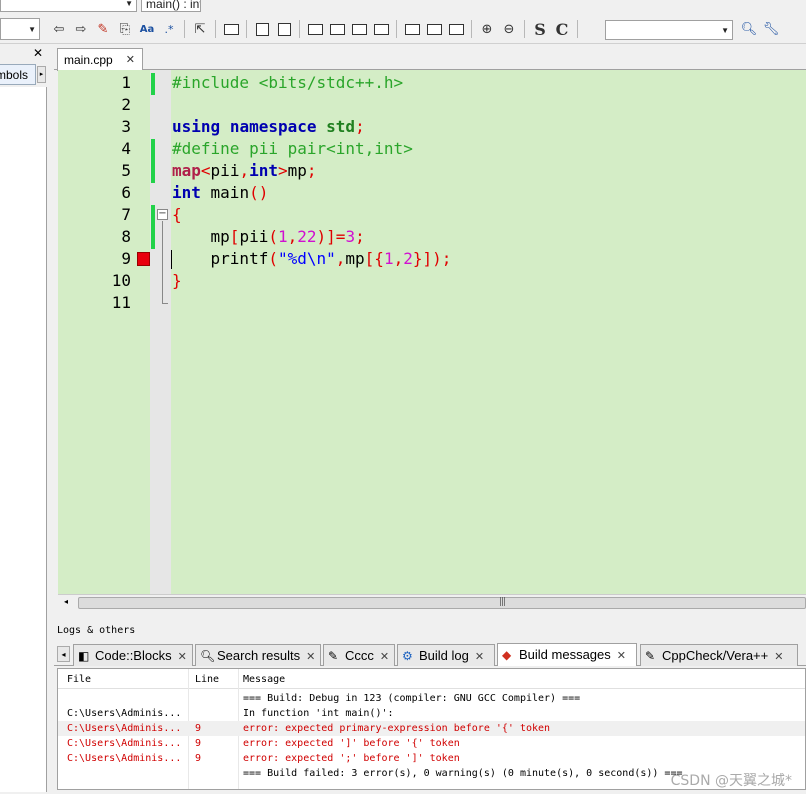 The height and width of the screenshot is (794, 806). I want to click on line-number: 2, so click(126, 104).